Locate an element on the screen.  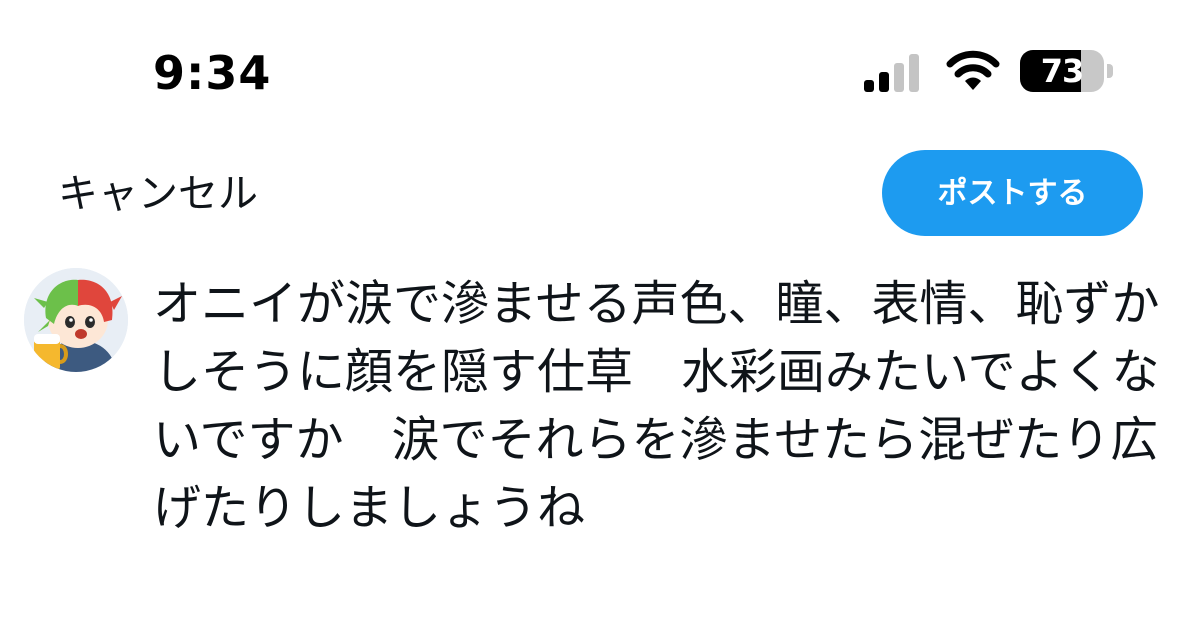
battery-level: 73 is located at coordinates (1062, 71).